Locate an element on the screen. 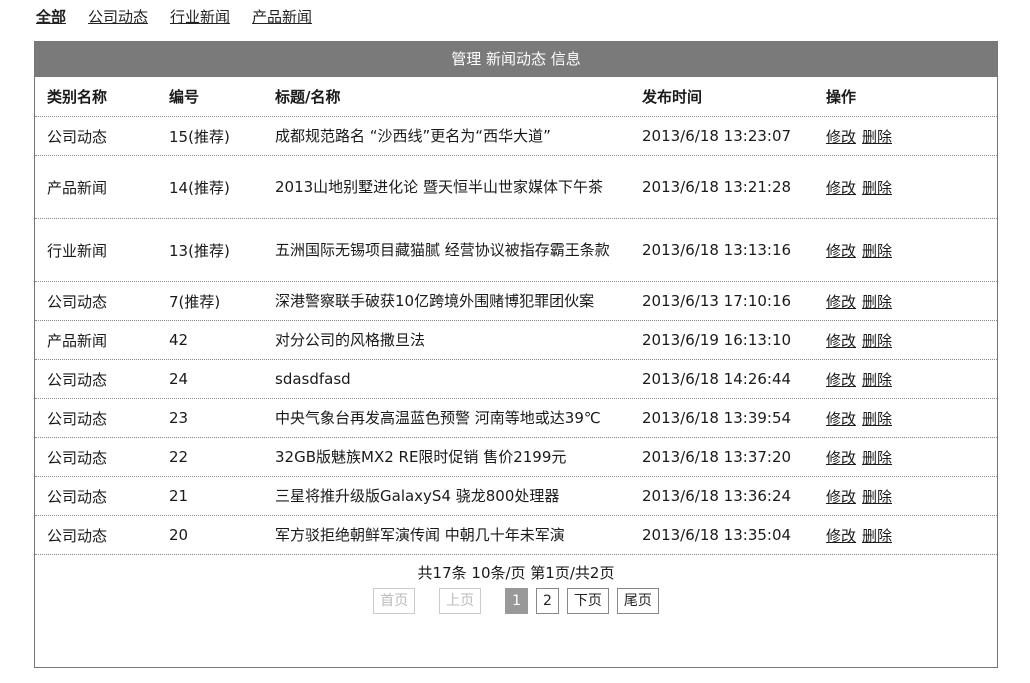 This screenshot has width=1030, height=683. page-1-button: 1 is located at coordinates (516, 601).